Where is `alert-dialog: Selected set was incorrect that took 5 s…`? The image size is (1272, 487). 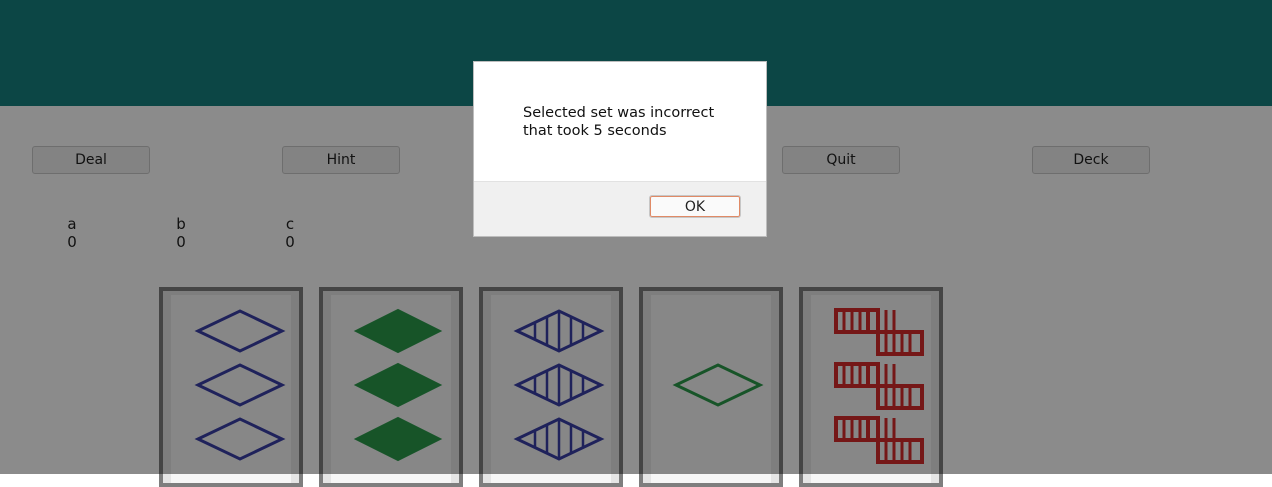
alert-dialog: Selected set was incorrect that took 5 s… is located at coordinates (620, 149).